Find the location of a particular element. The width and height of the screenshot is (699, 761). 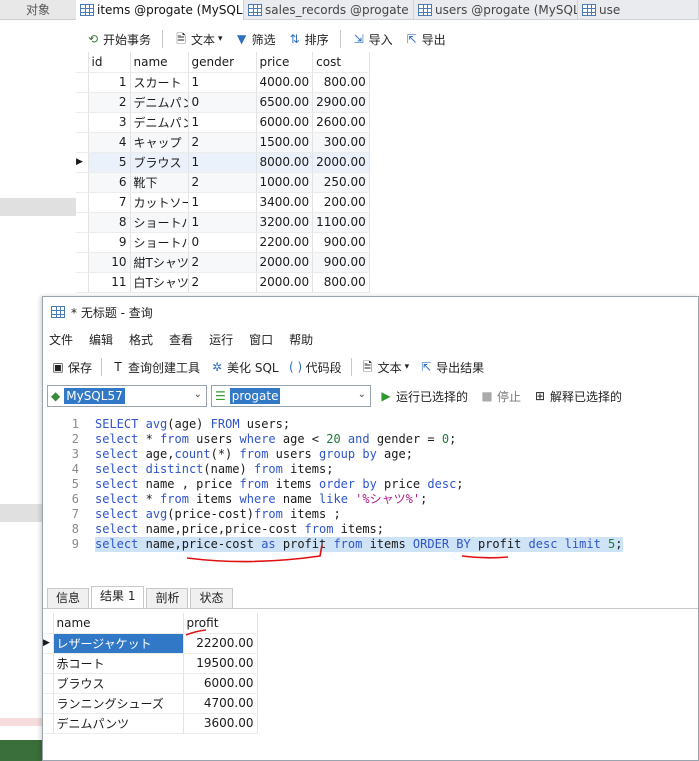

table-row: ▶ レザージャケット 22200.00 is located at coordinates (150, 643).